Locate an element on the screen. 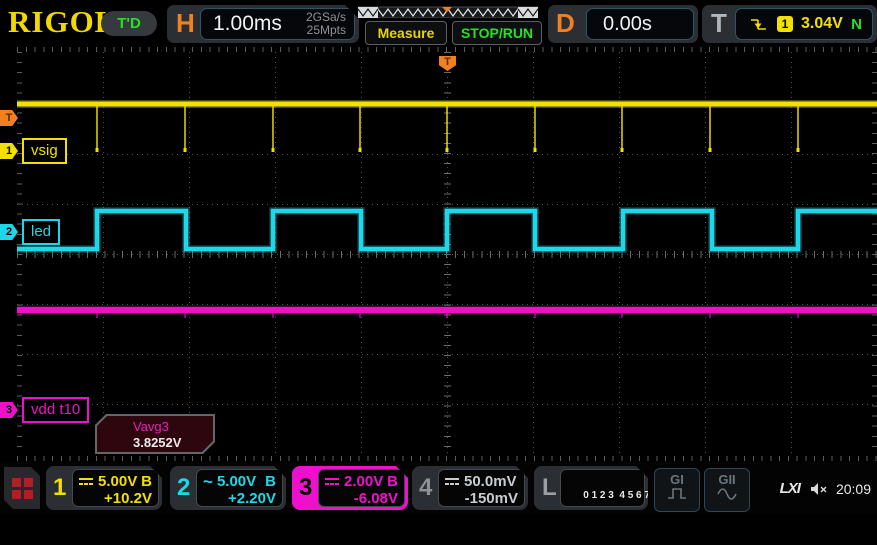 The image size is (877, 545). trigger-source-channel-badge: 1 is located at coordinates (785, 24).